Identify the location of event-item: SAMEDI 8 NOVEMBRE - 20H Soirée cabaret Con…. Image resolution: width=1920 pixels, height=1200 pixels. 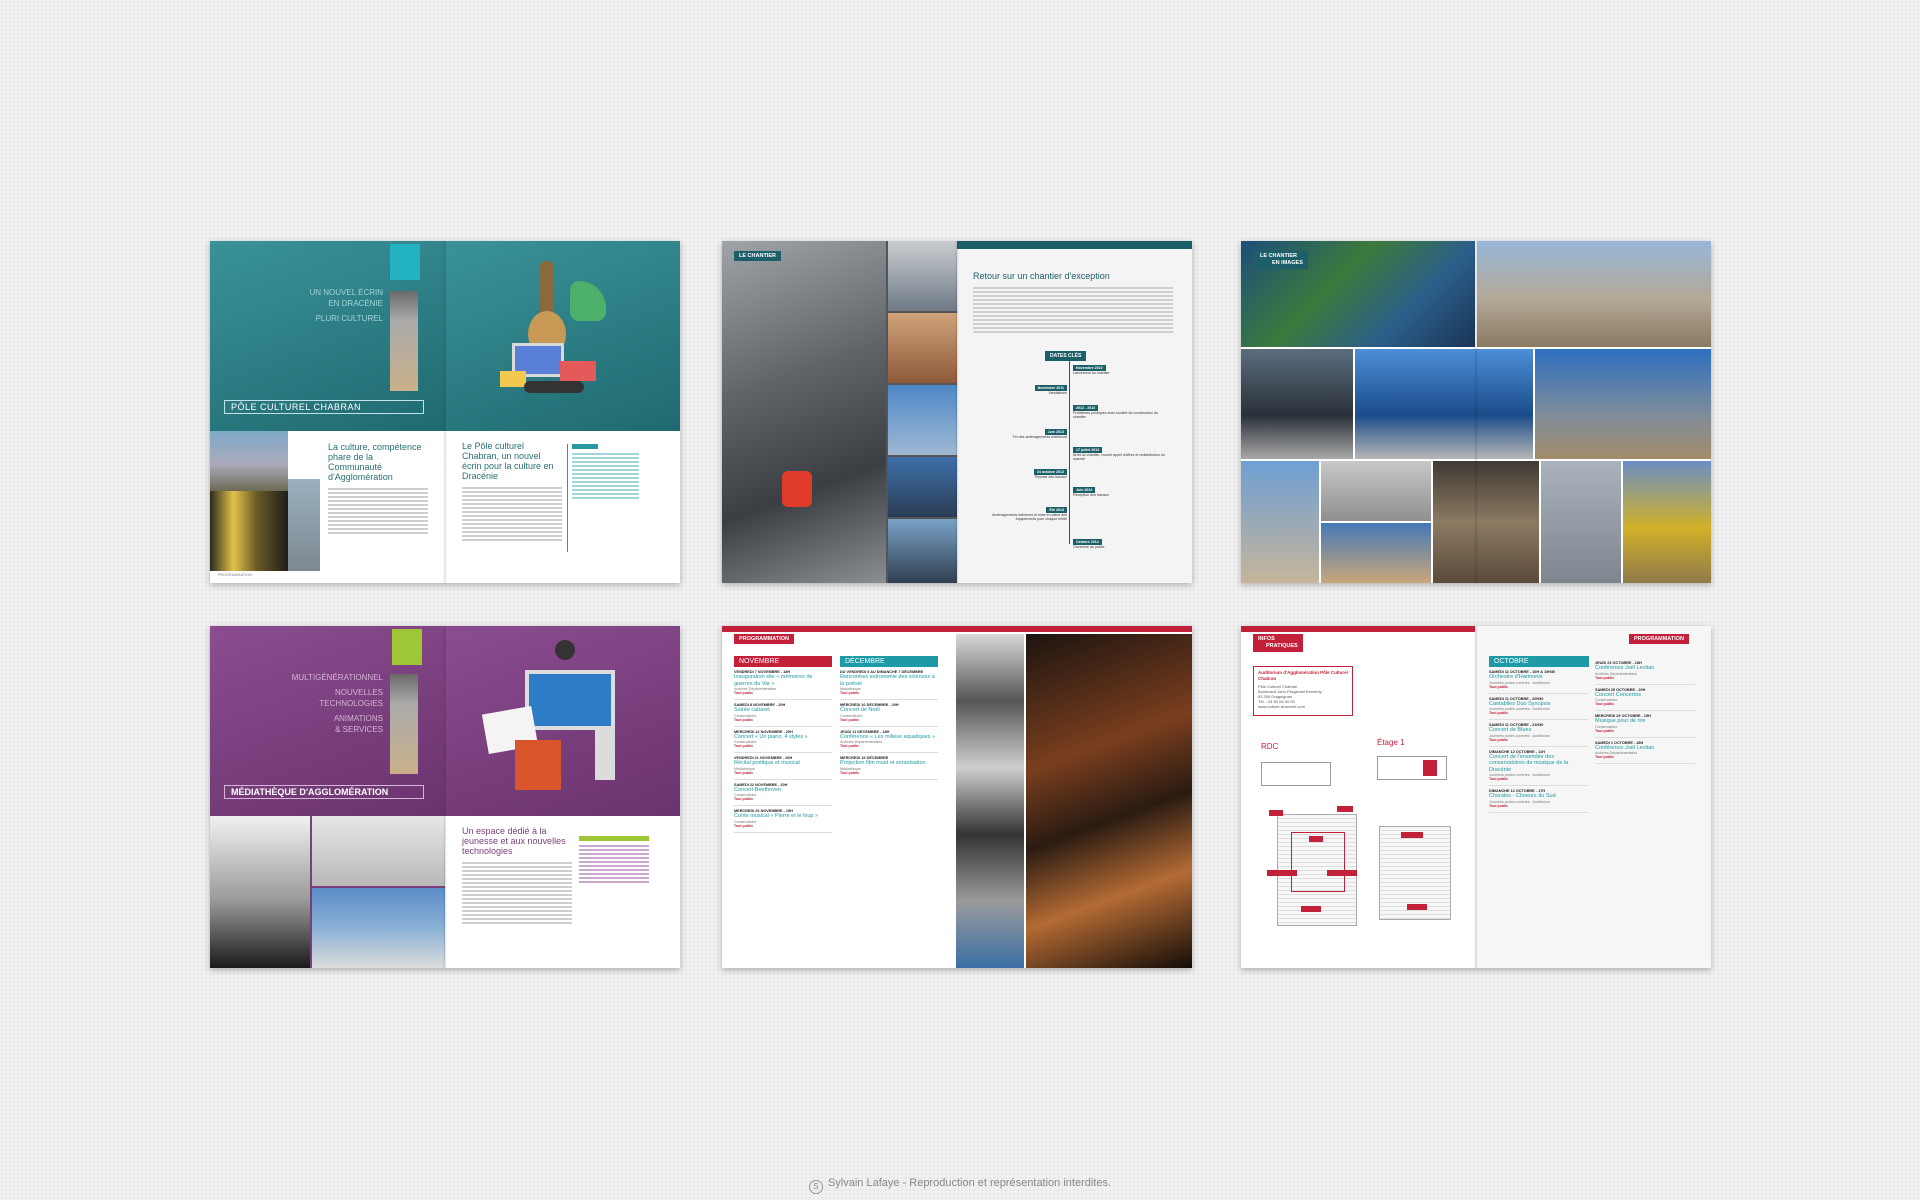
(783, 713).